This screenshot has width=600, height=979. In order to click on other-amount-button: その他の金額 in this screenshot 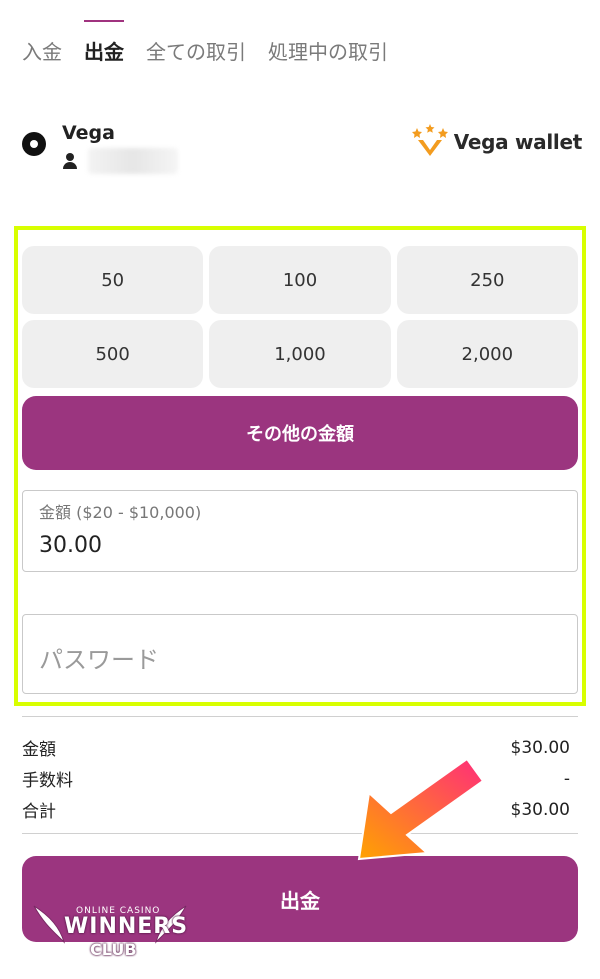, I will do `click(300, 433)`.